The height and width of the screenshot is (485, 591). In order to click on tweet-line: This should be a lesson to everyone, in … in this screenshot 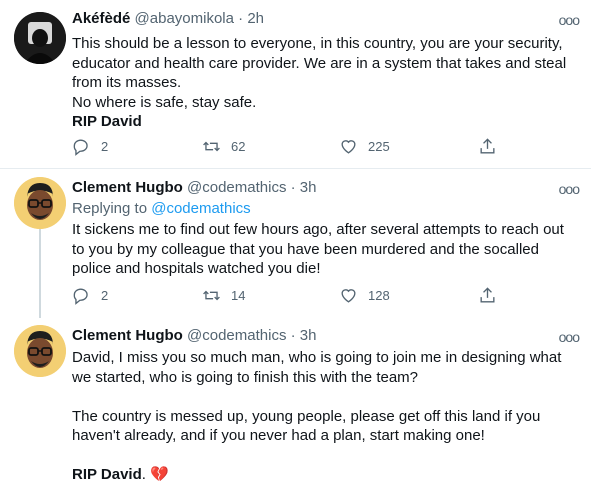, I will do `click(317, 43)`.